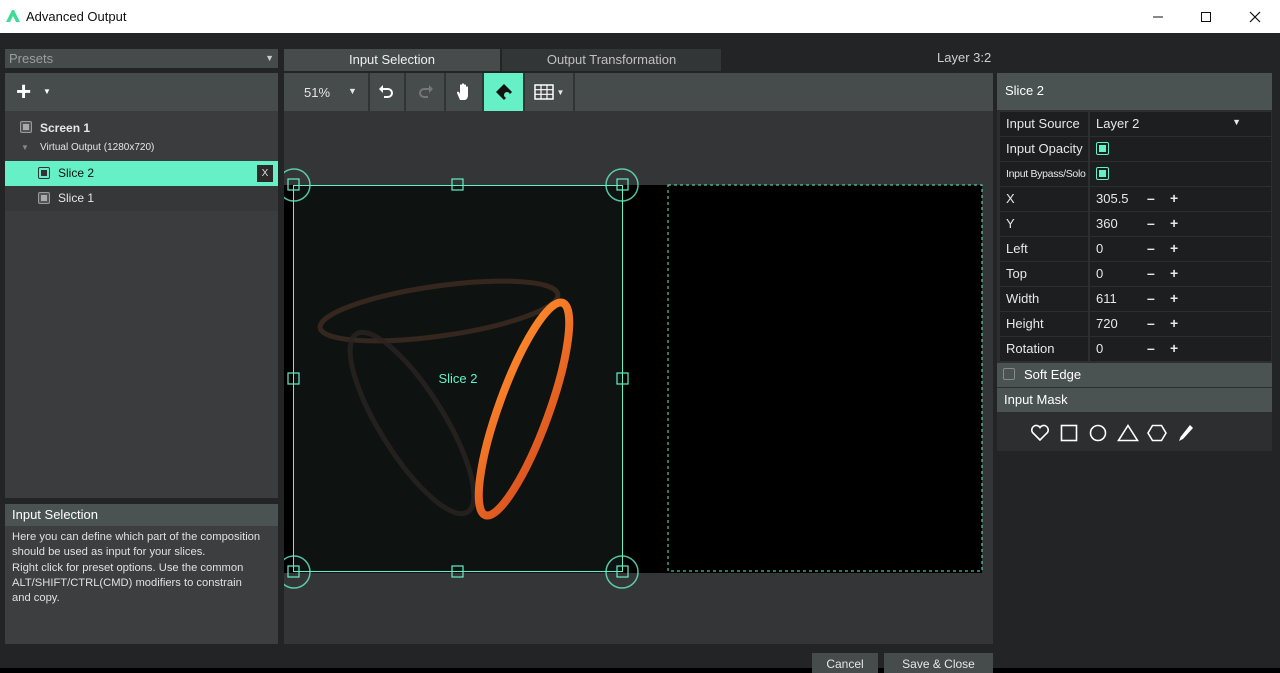 The image size is (1280, 673). Describe the element at coordinates (1255, 16) in the screenshot. I see `close-window-button` at that location.